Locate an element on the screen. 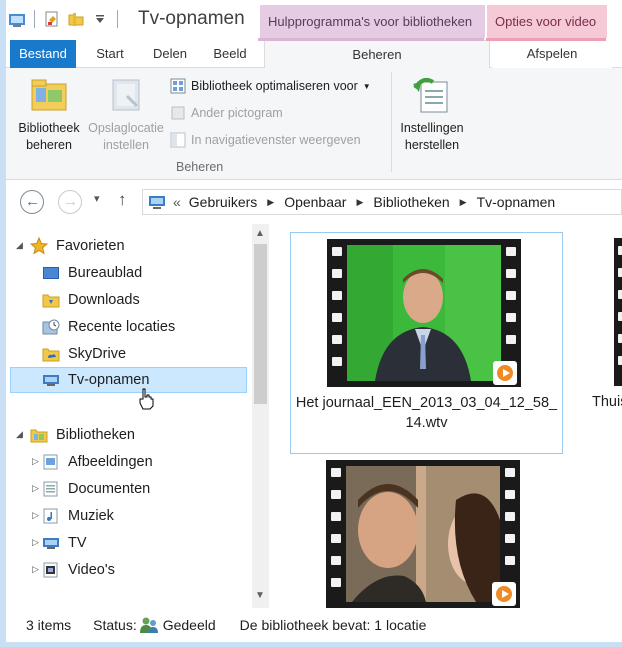  documents-library-icon is located at coordinates (51, 489).